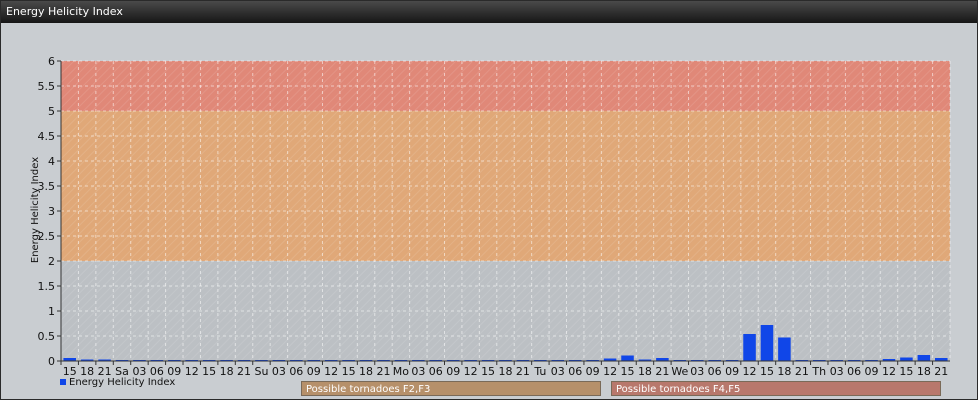 The height and width of the screenshot is (400, 978). What do you see at coordinates (451, 388) in the screenshot?
I see `zone-f2-f3: Possible tornadoes F2,F3` at bounding box center [451, 388].